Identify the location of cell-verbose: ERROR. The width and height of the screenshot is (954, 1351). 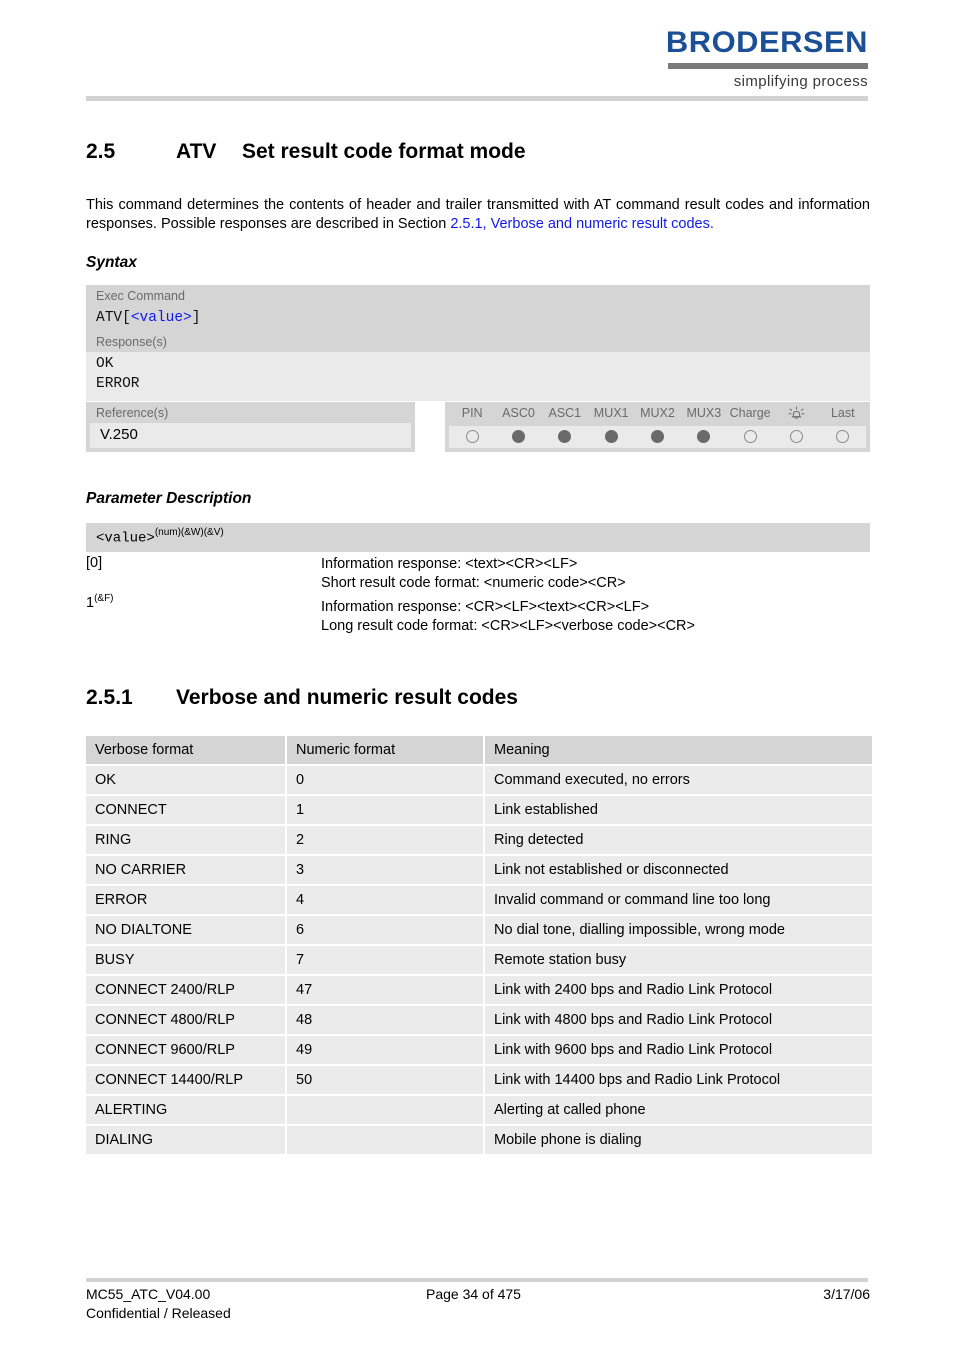
(186, 900).